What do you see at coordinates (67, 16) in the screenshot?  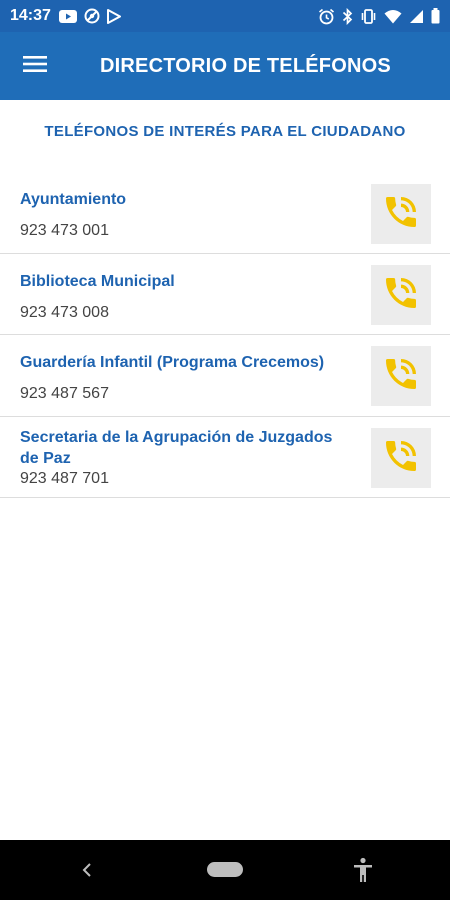 I see `youtube-icon` at bounding box center [67, 16].